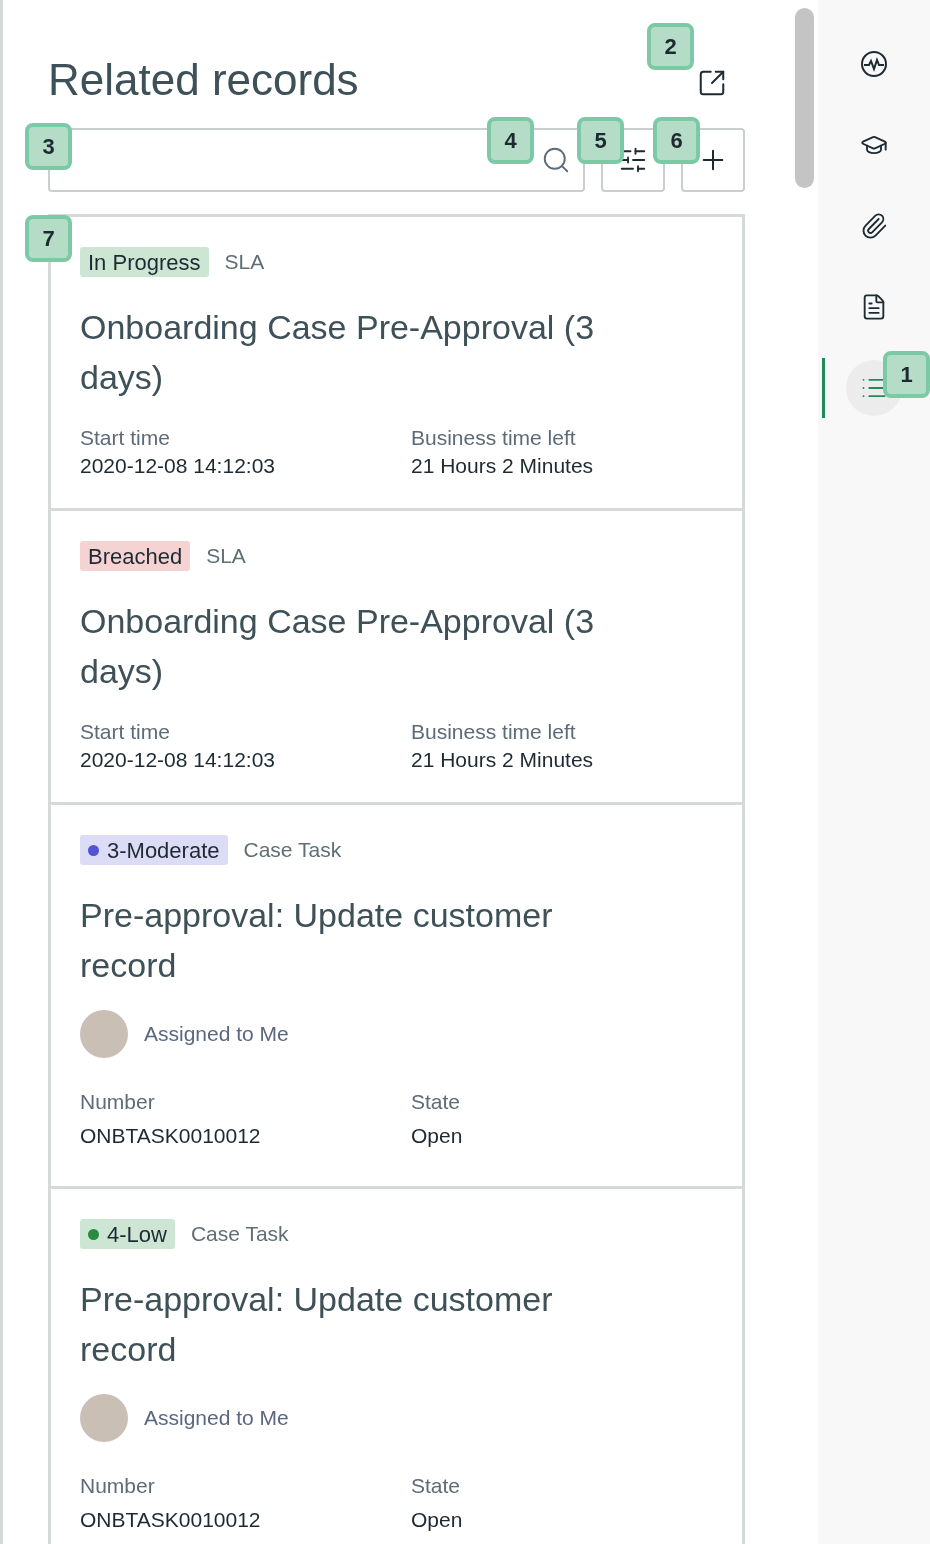 The width and height of the screenshot is (930, 1544). I want to click on paperclip-icon, so click(874, 226).